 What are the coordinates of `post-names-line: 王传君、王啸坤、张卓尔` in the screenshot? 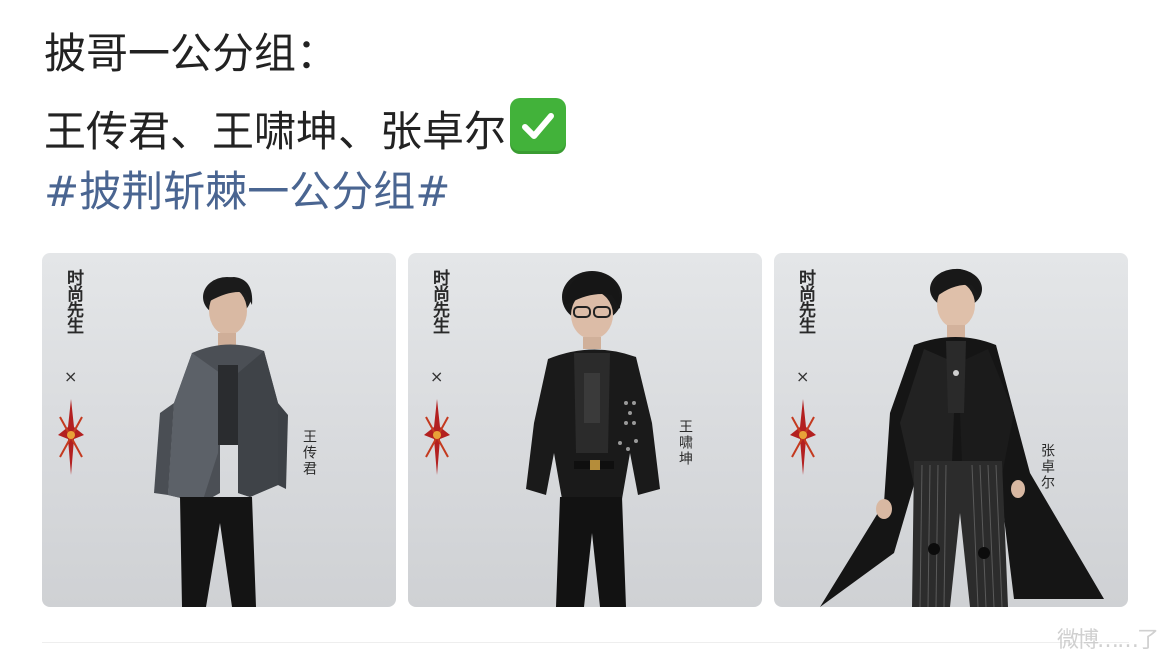 It's located at (305, 128).